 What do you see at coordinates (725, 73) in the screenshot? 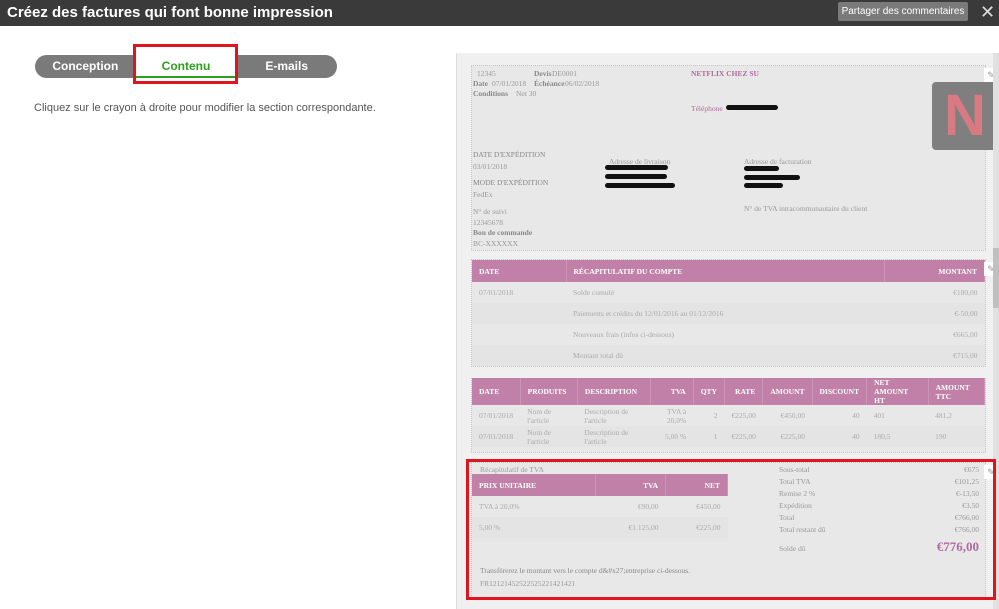
I see `company-name: NETFLIX CHEZ SU` at bounding box center [725, 73].